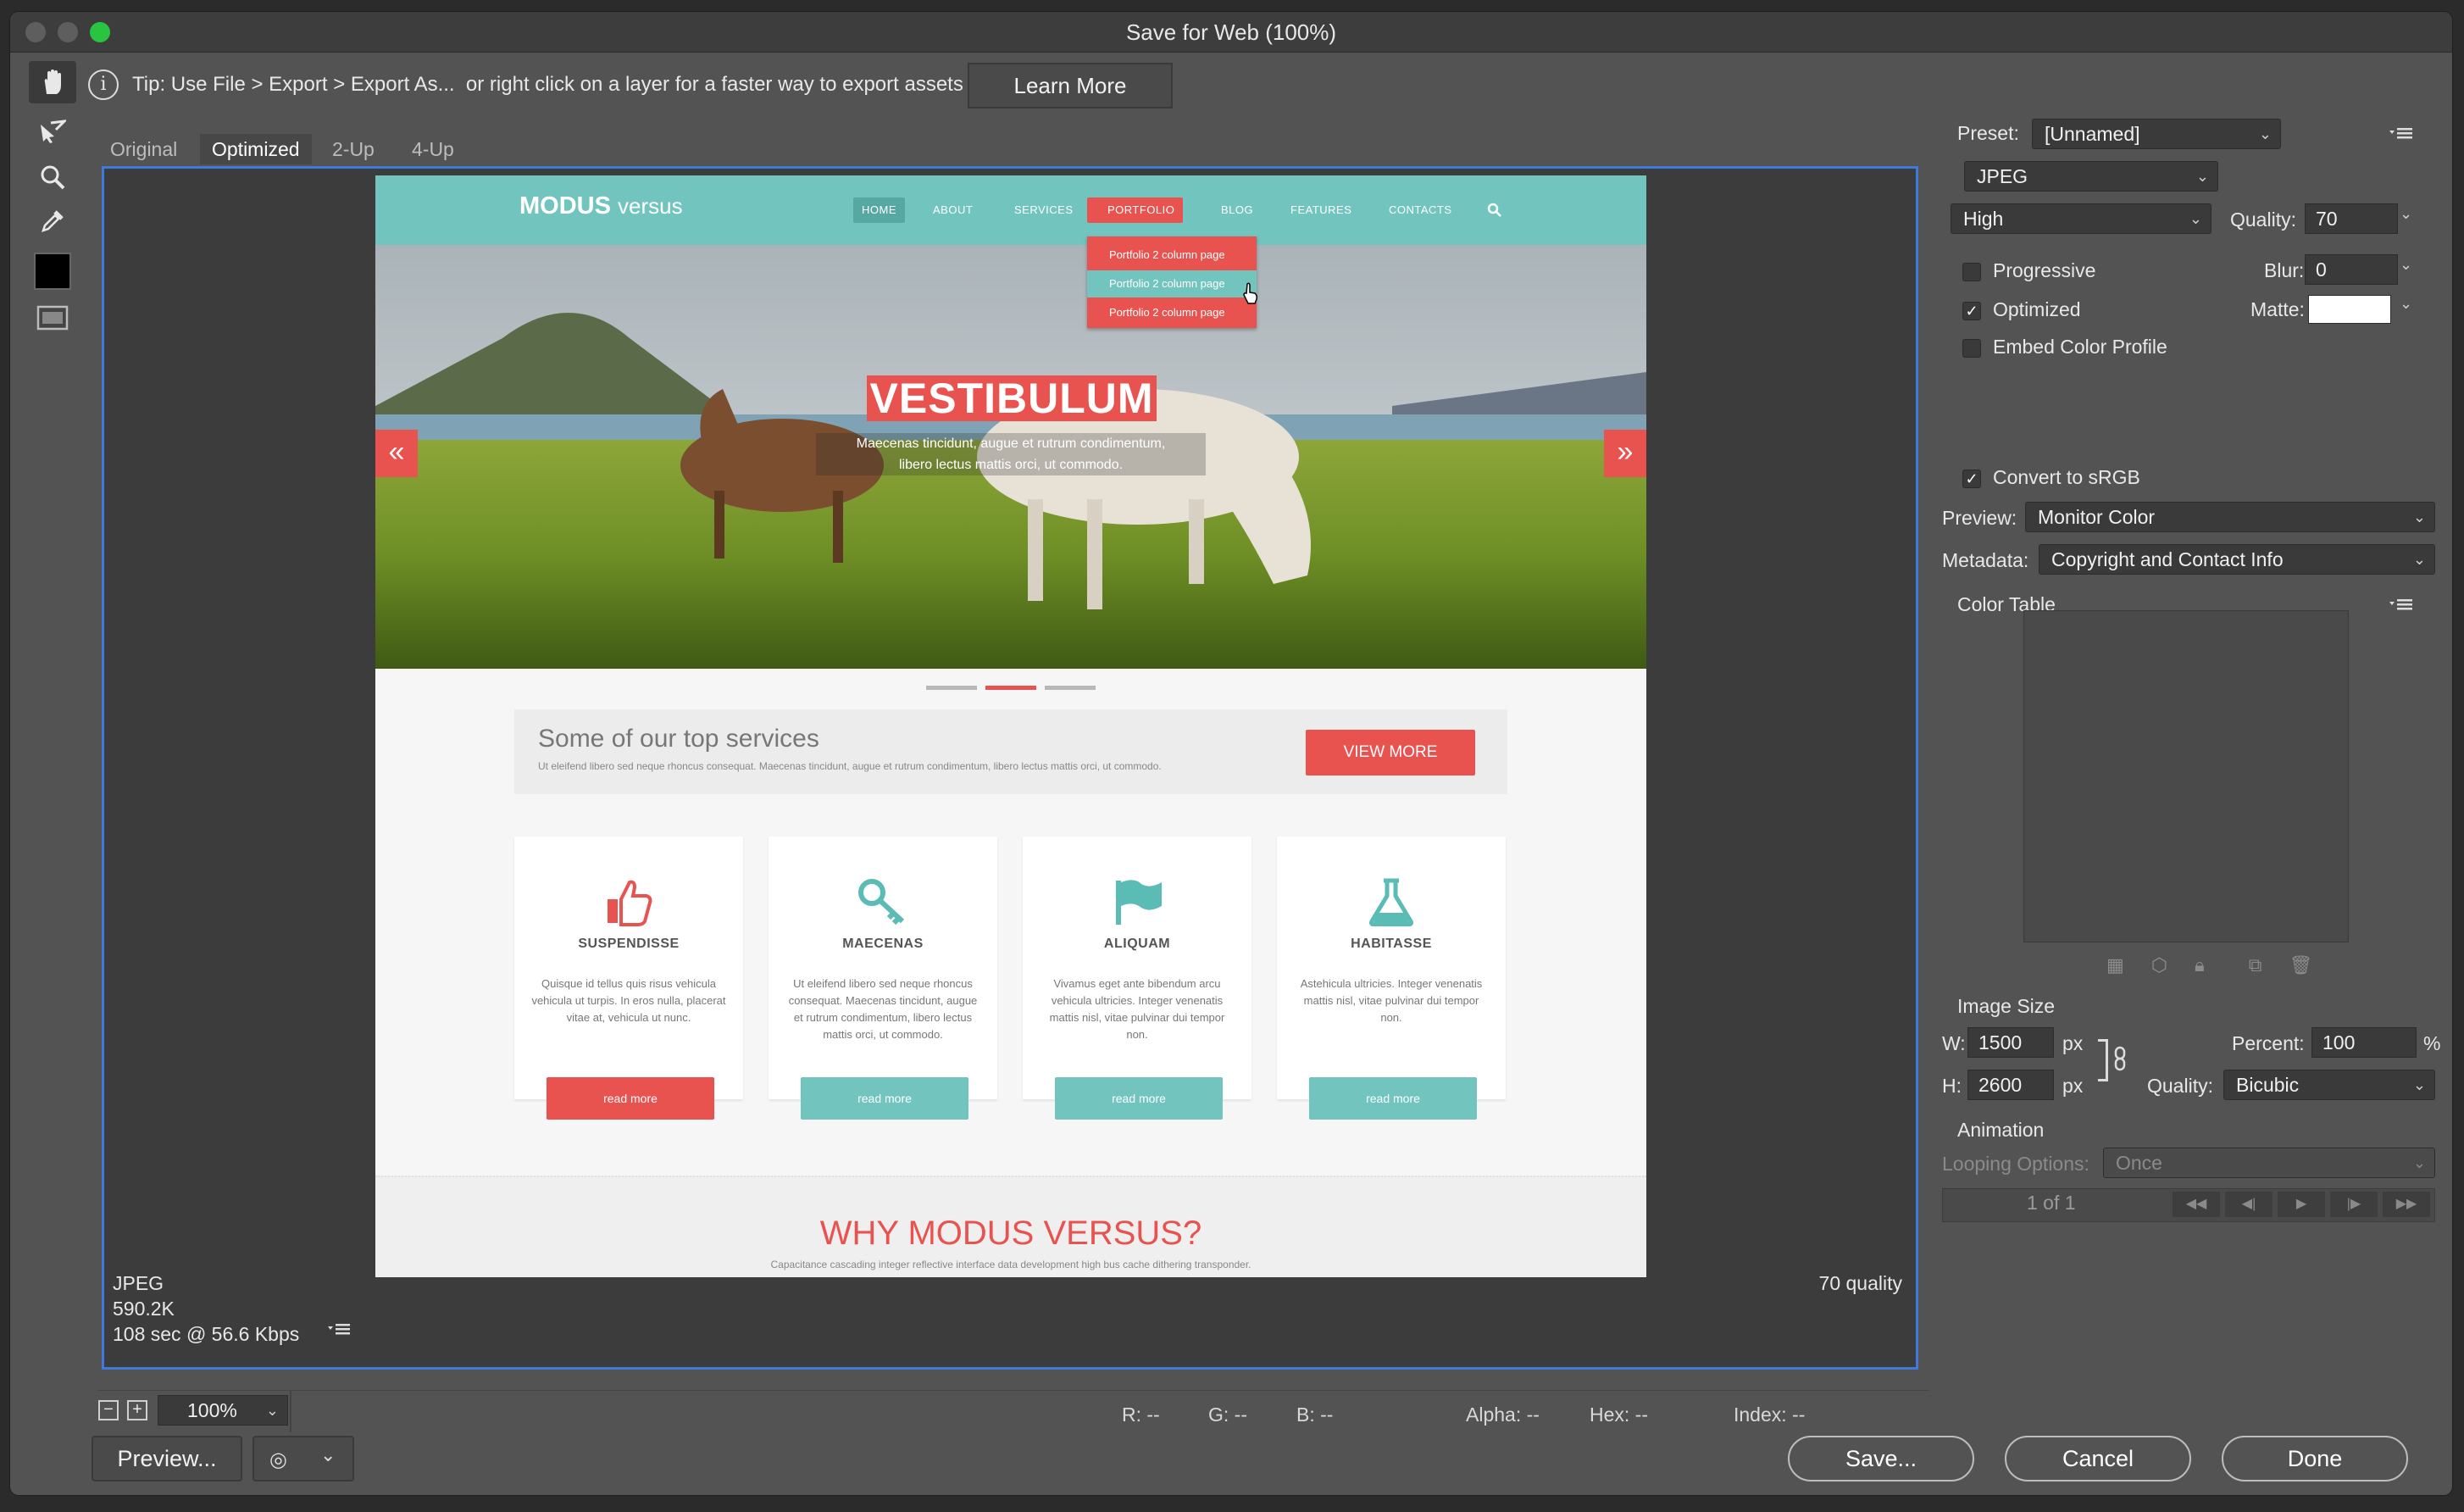  What do you see at coordinates (2173, 965) in the screenshot?
I see `web-shift-icon: ⬡` at bounding box center [2173, 965].